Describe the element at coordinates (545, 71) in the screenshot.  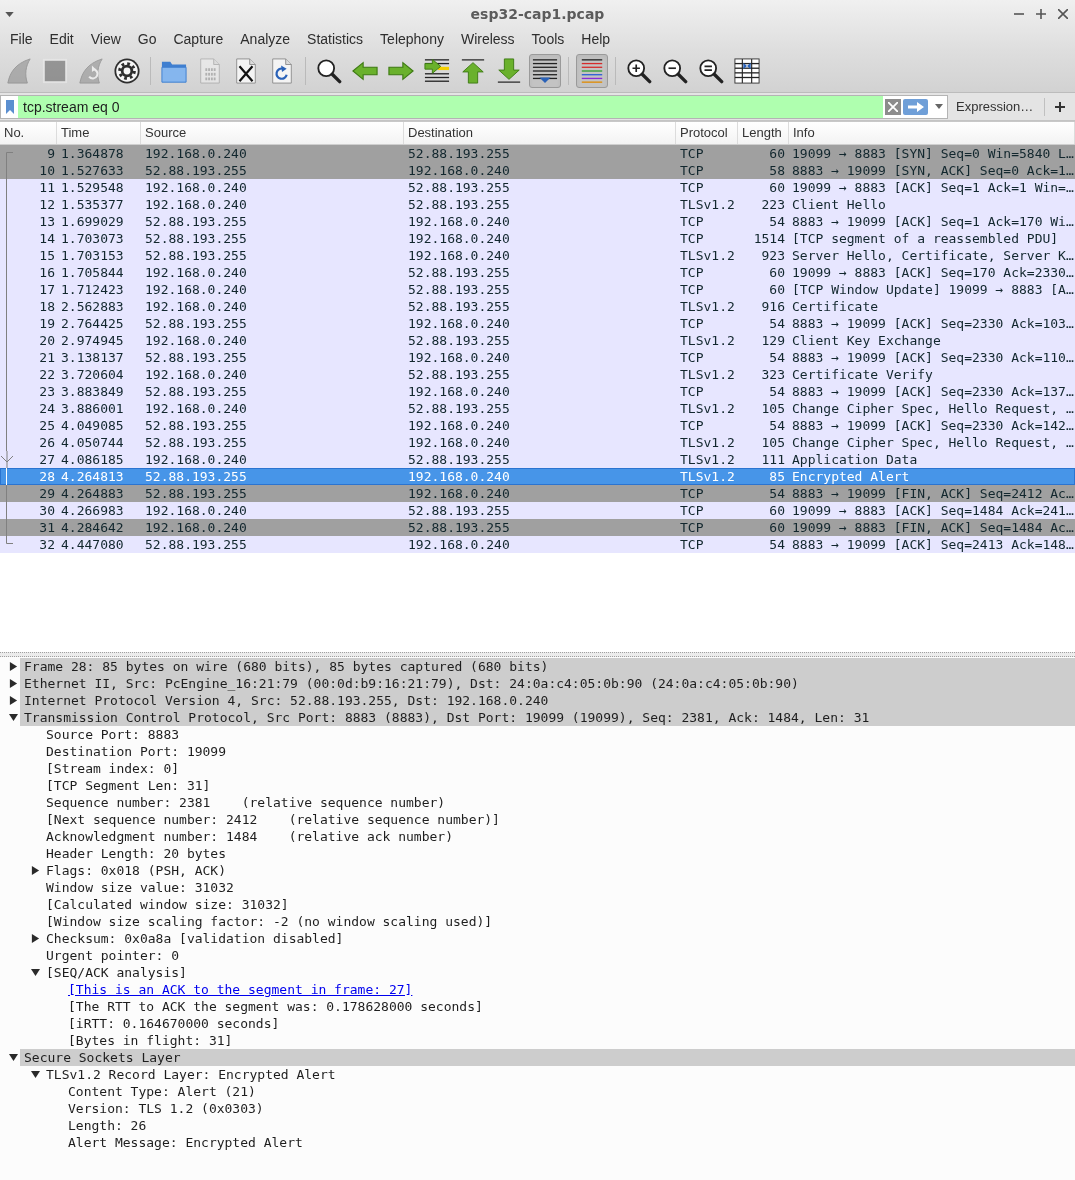
I see `auto-scroll-button` at that location.